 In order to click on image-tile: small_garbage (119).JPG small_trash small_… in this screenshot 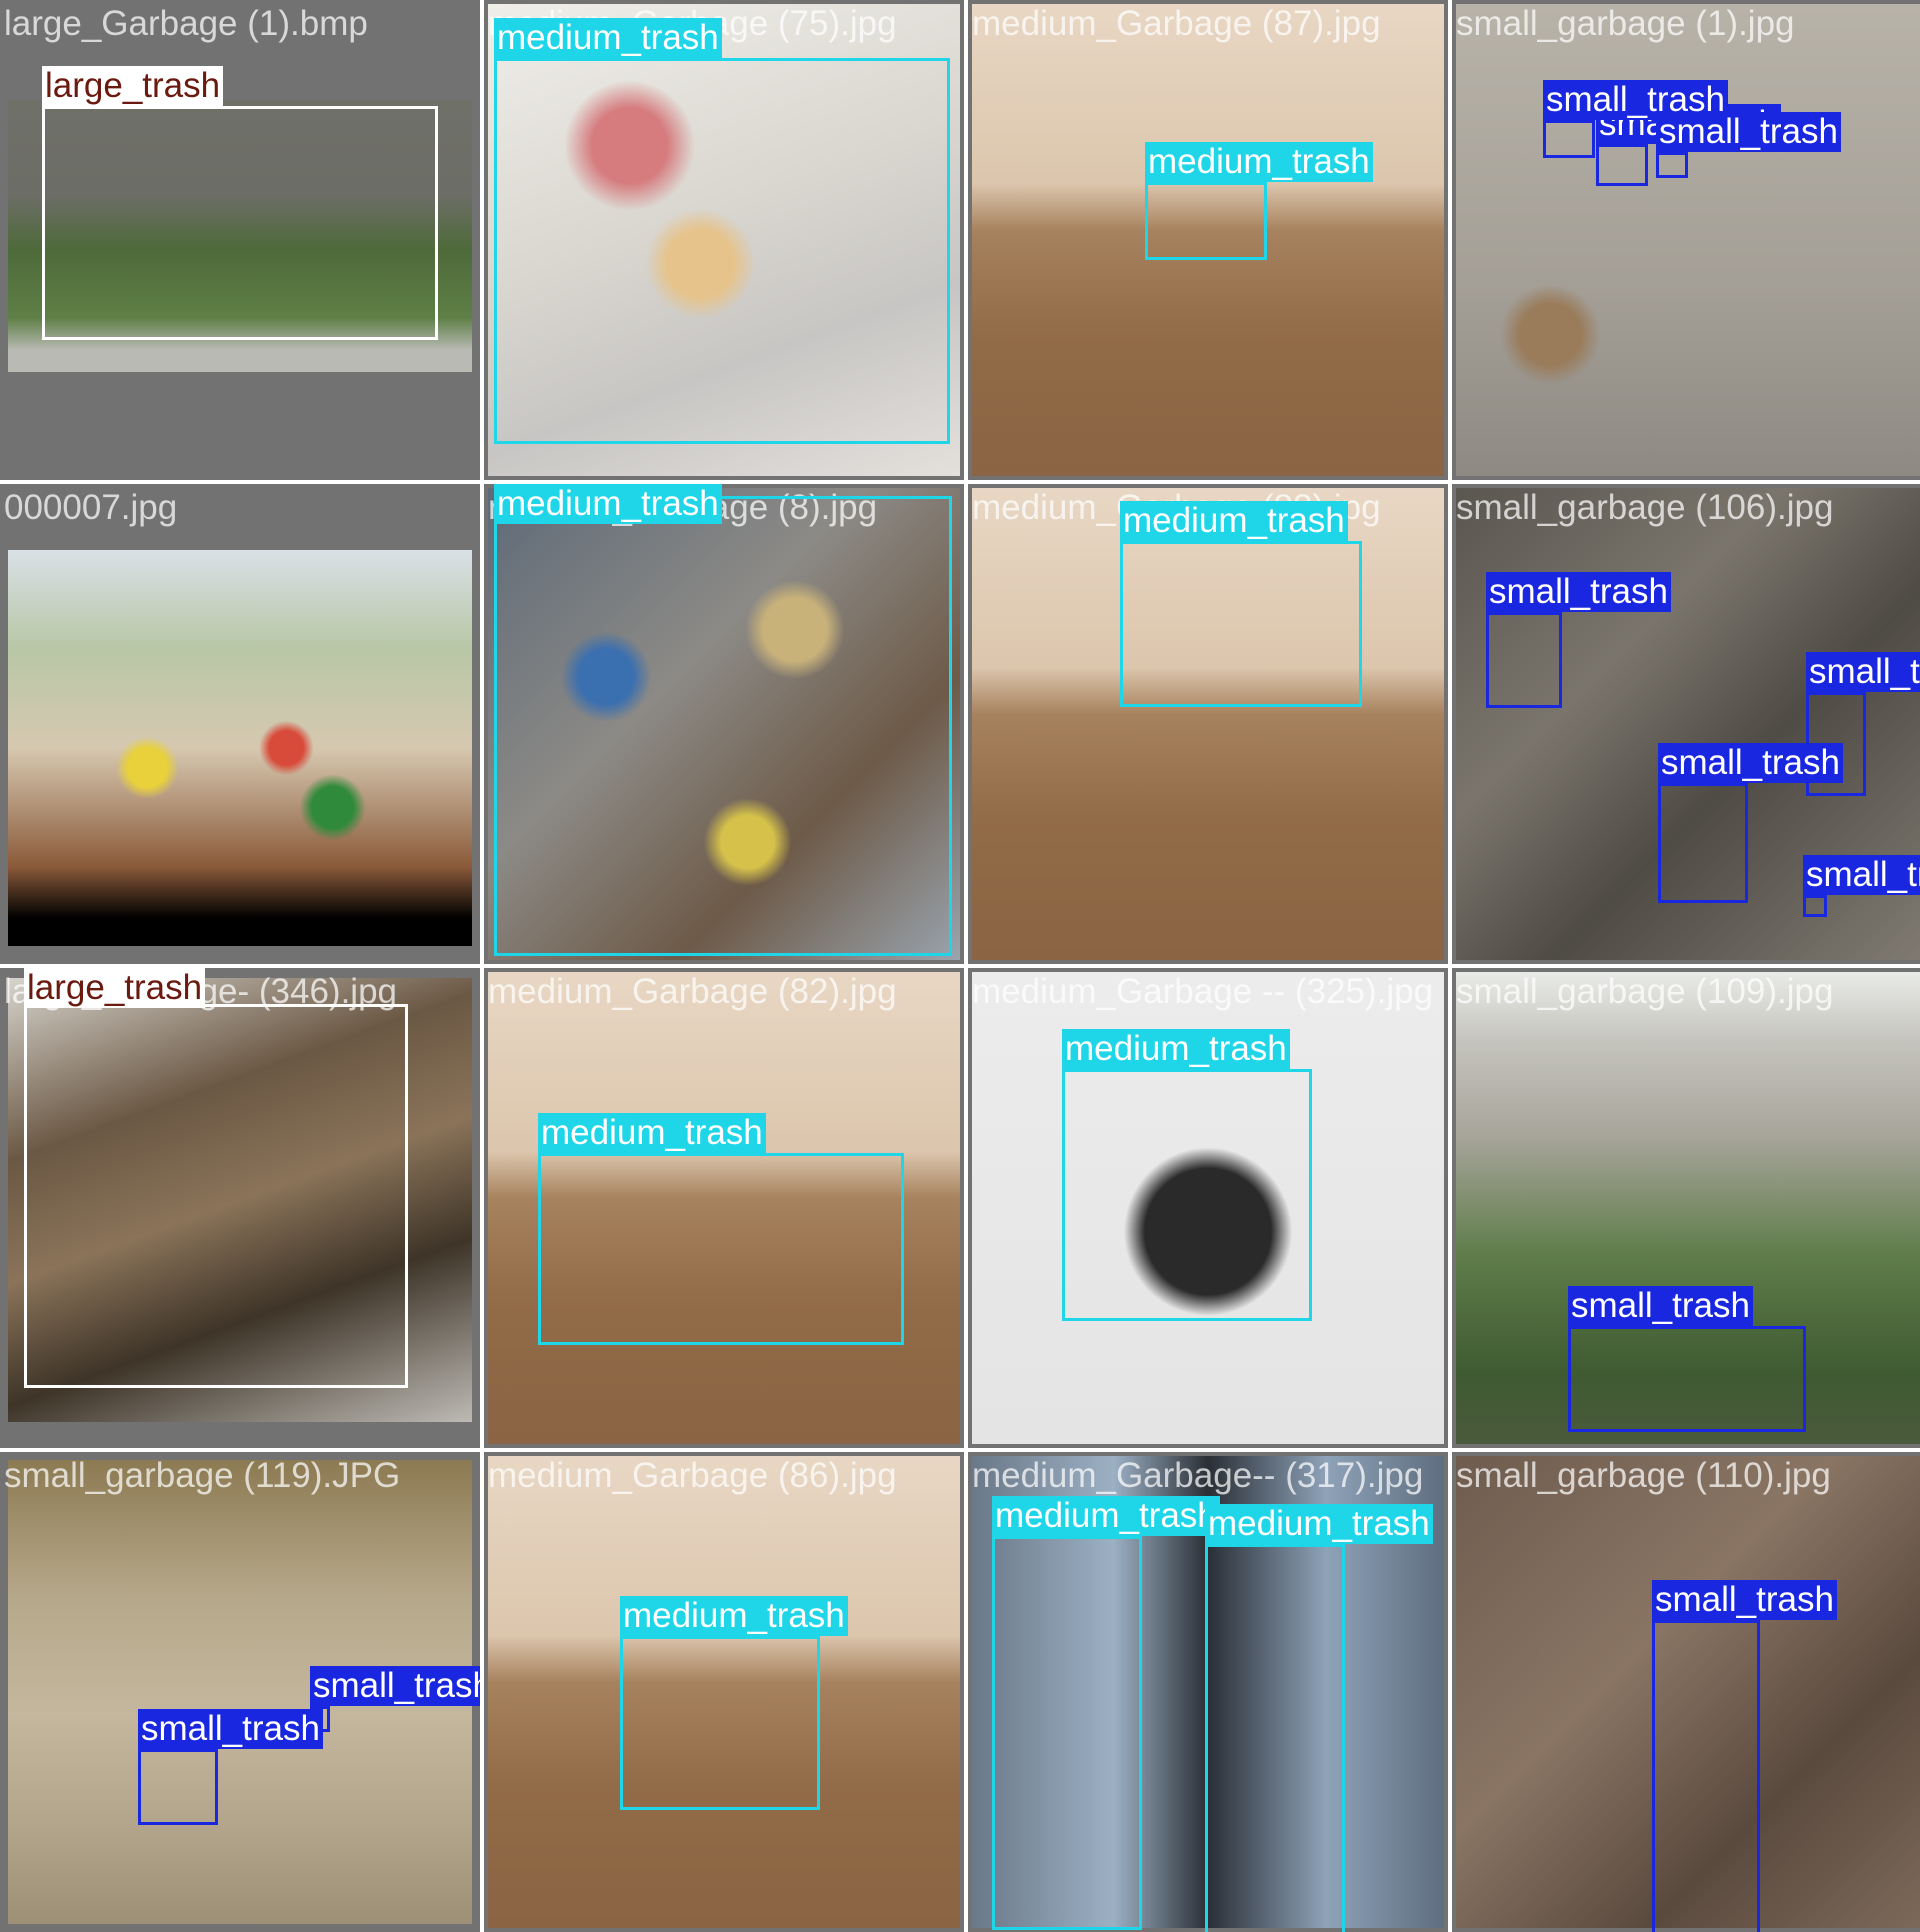, I will do `click(240, 1692)`.